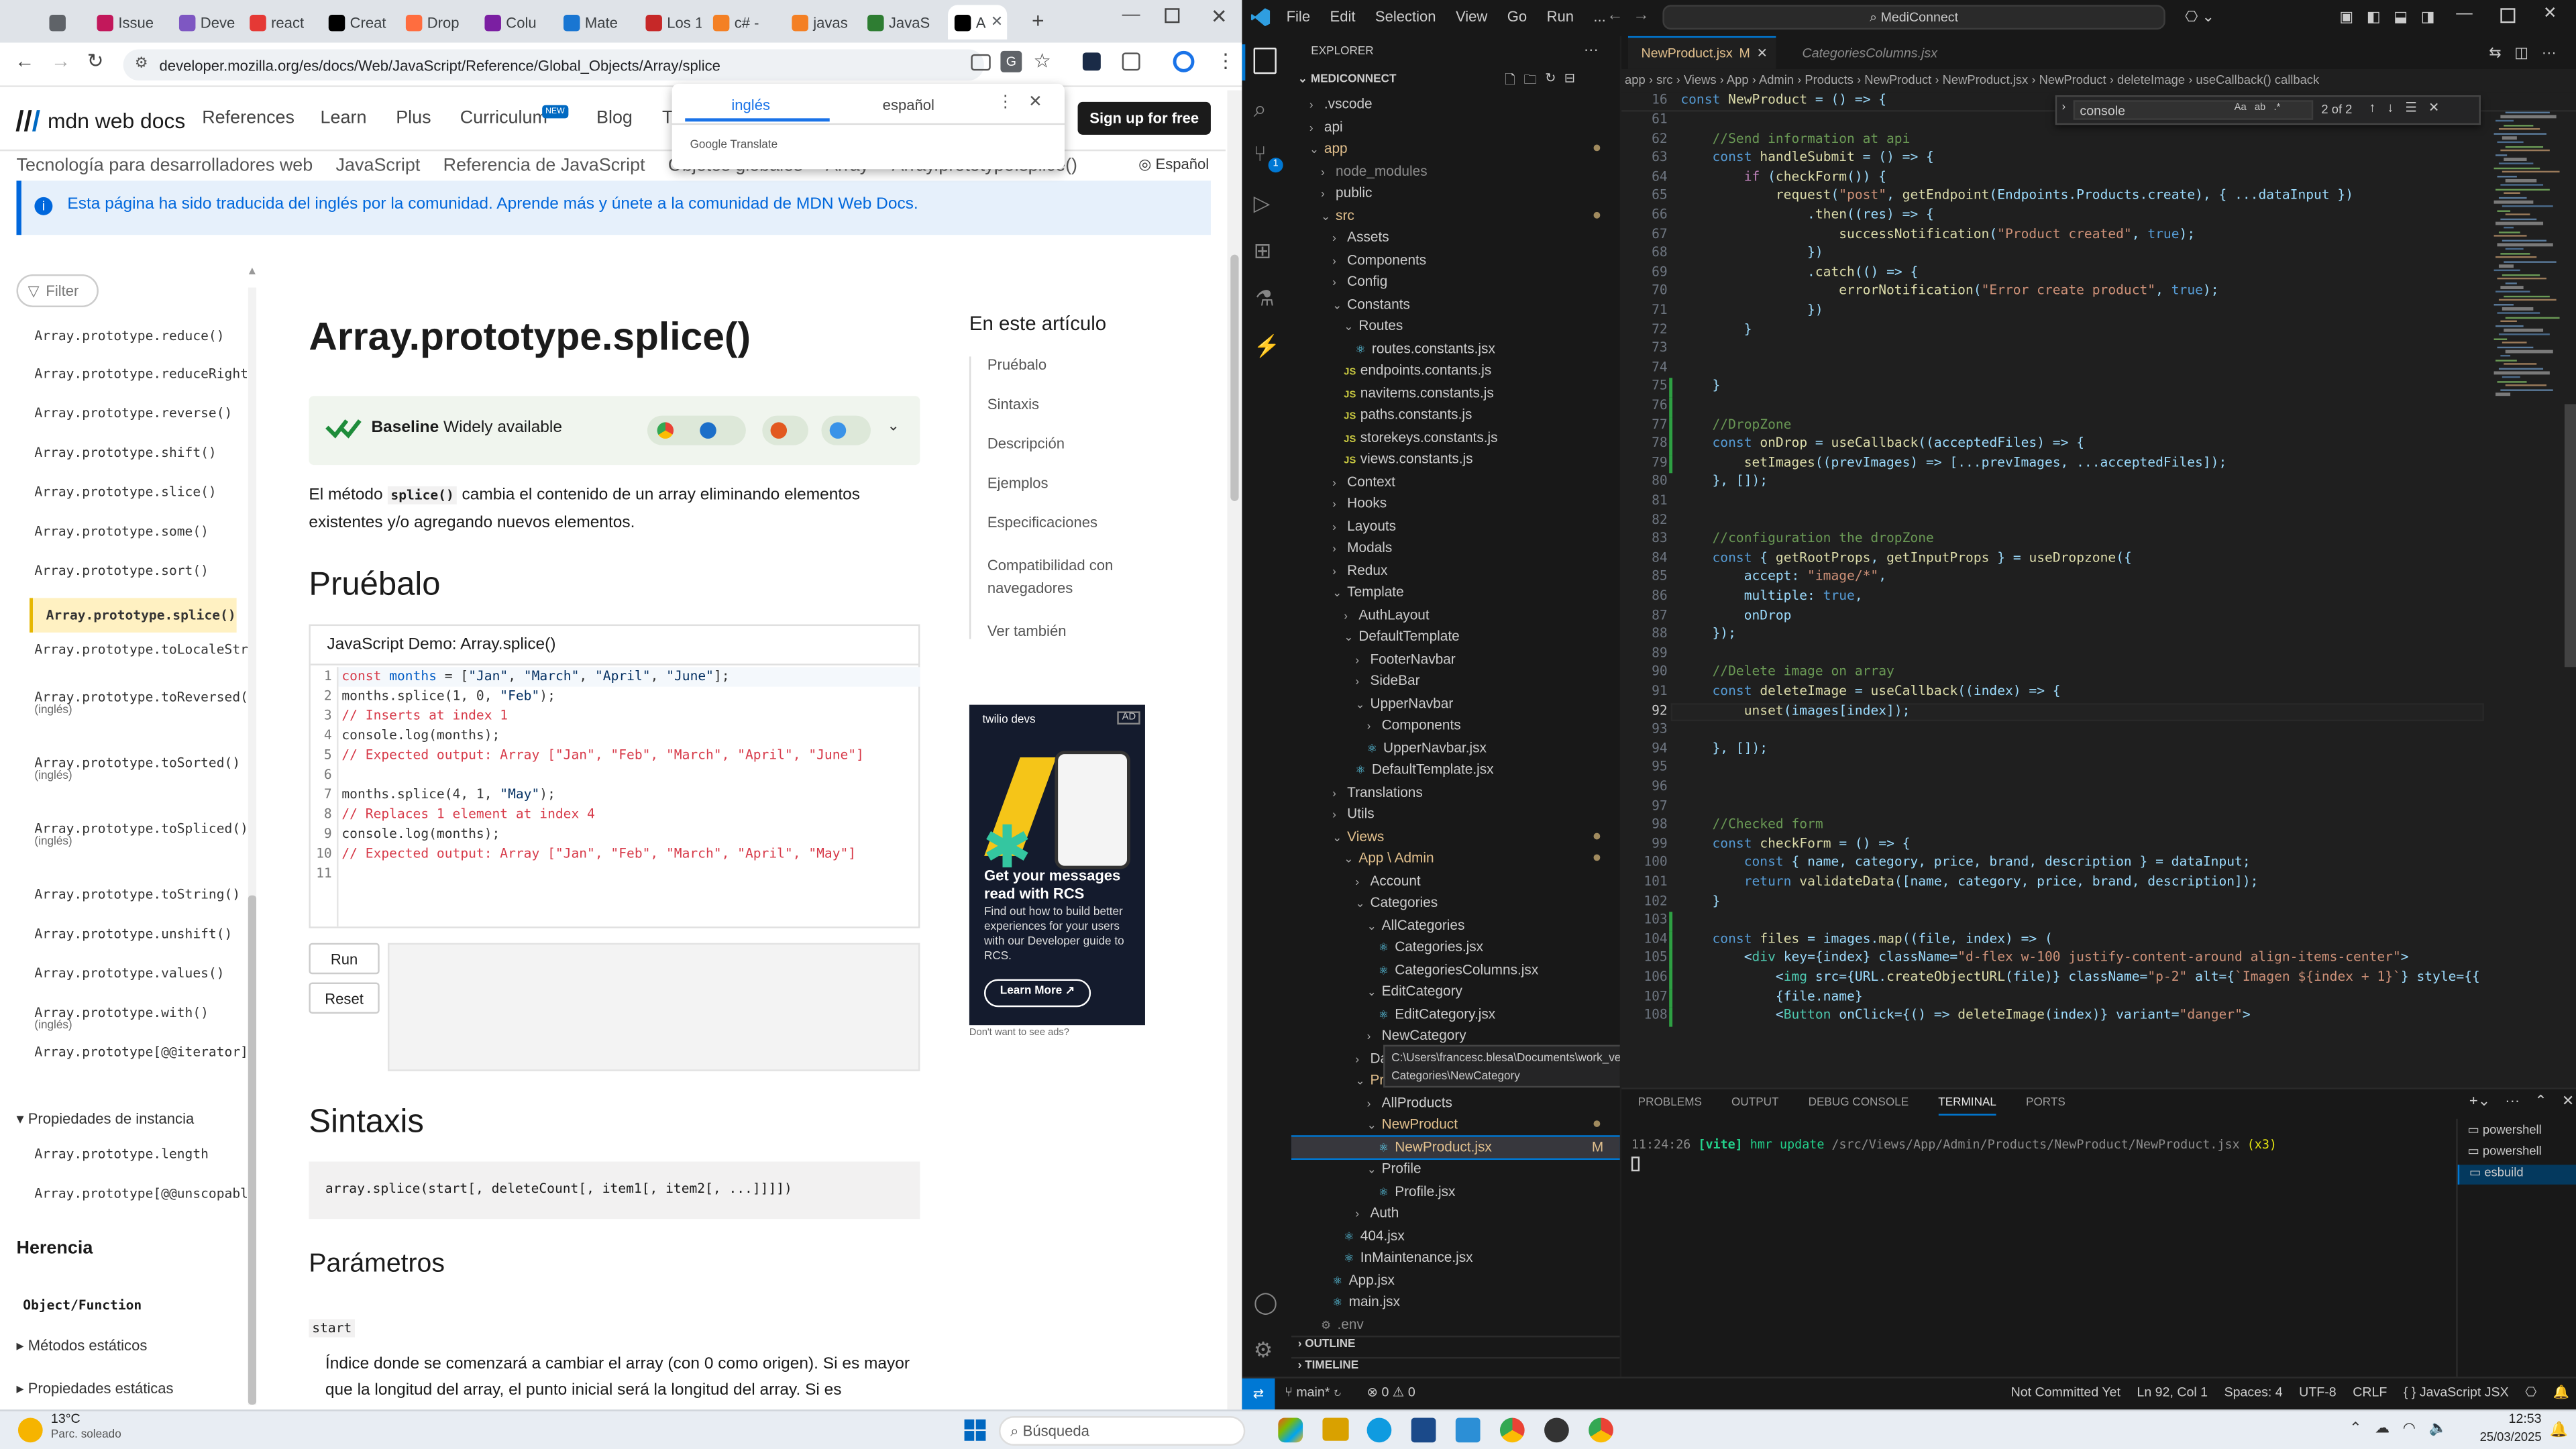 The height and width of the screenshot is (1449, 2576). I want to click on editor-breadcrumb-item: src, so click(1664, 79).